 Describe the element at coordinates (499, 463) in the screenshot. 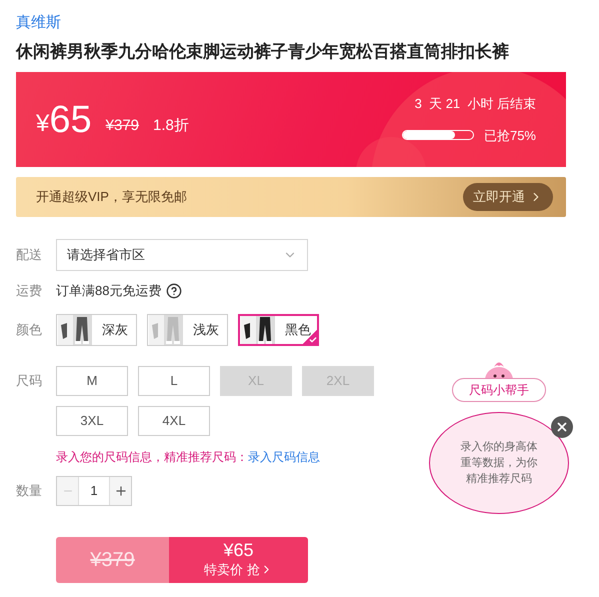

I see `helper-message: 录入你的身高体重等数据，为你精准推荐尺码` at that location.